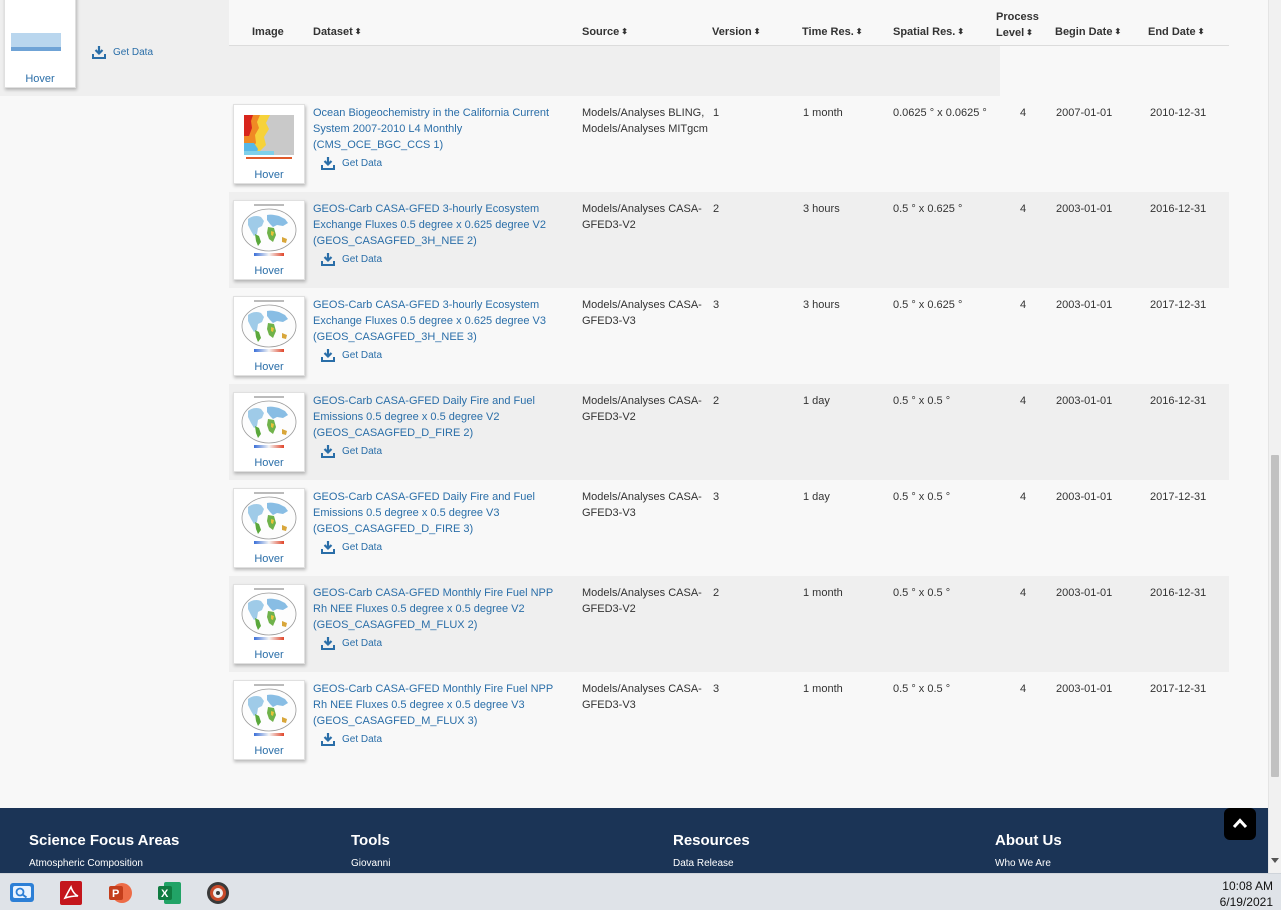 The image size is (1281, 910). What do you see at coordinates (1017, 25) in the screenshot?
I see `column-header-process-level: Process Level ⬍` at bounding box center [1017, 25].